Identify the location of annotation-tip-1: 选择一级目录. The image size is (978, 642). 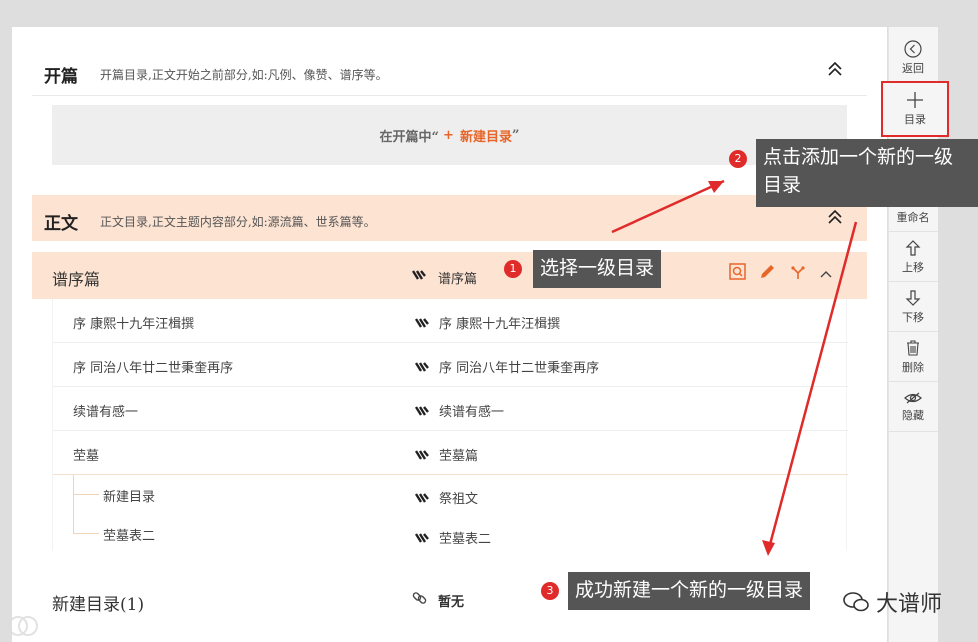
(597, 269).